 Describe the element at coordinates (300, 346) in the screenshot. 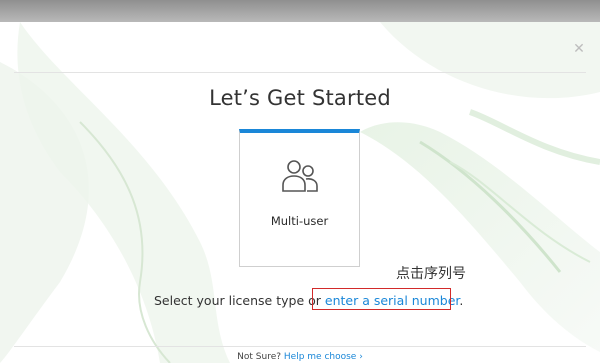

I see `footer-divider` at that location.